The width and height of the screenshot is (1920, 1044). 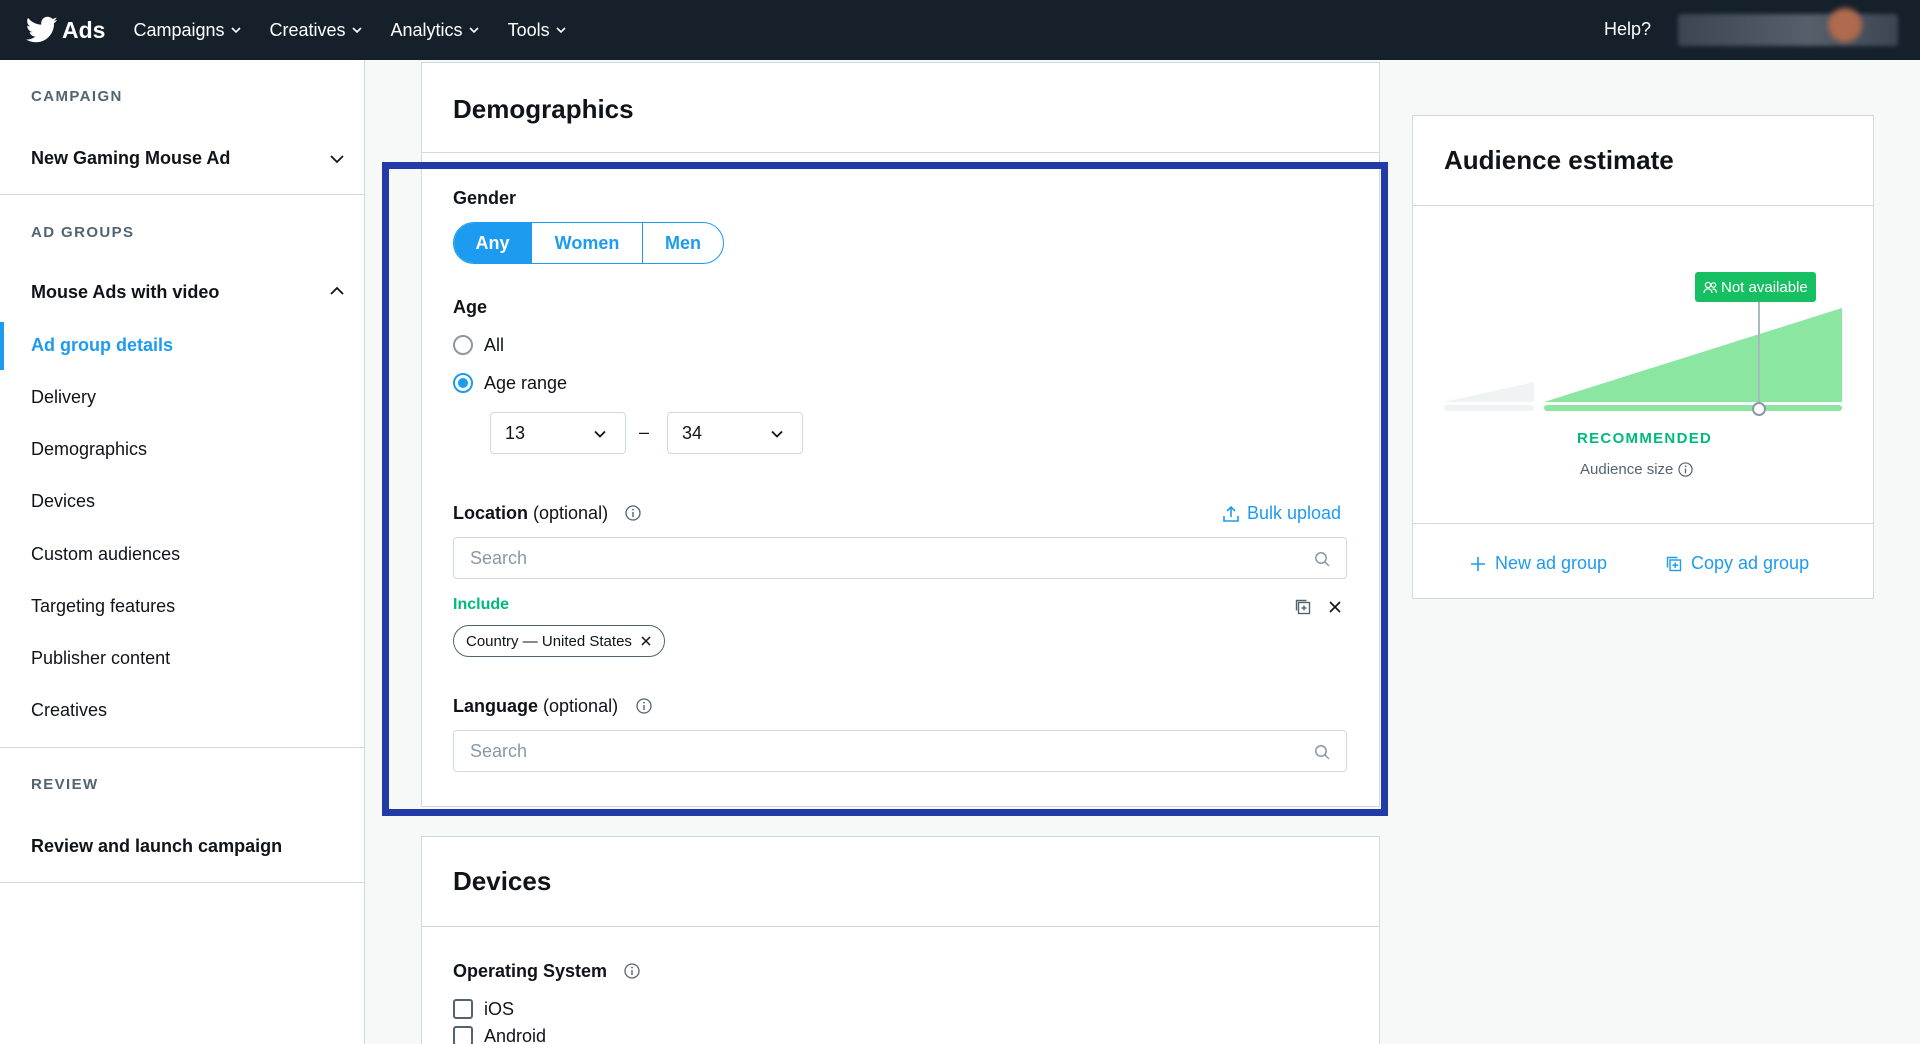 What do you see at coordinates (83, 232) in the screenshot?
I see `ad-groups-section-label: AD GROUPS` at bounding box center [83, 232].